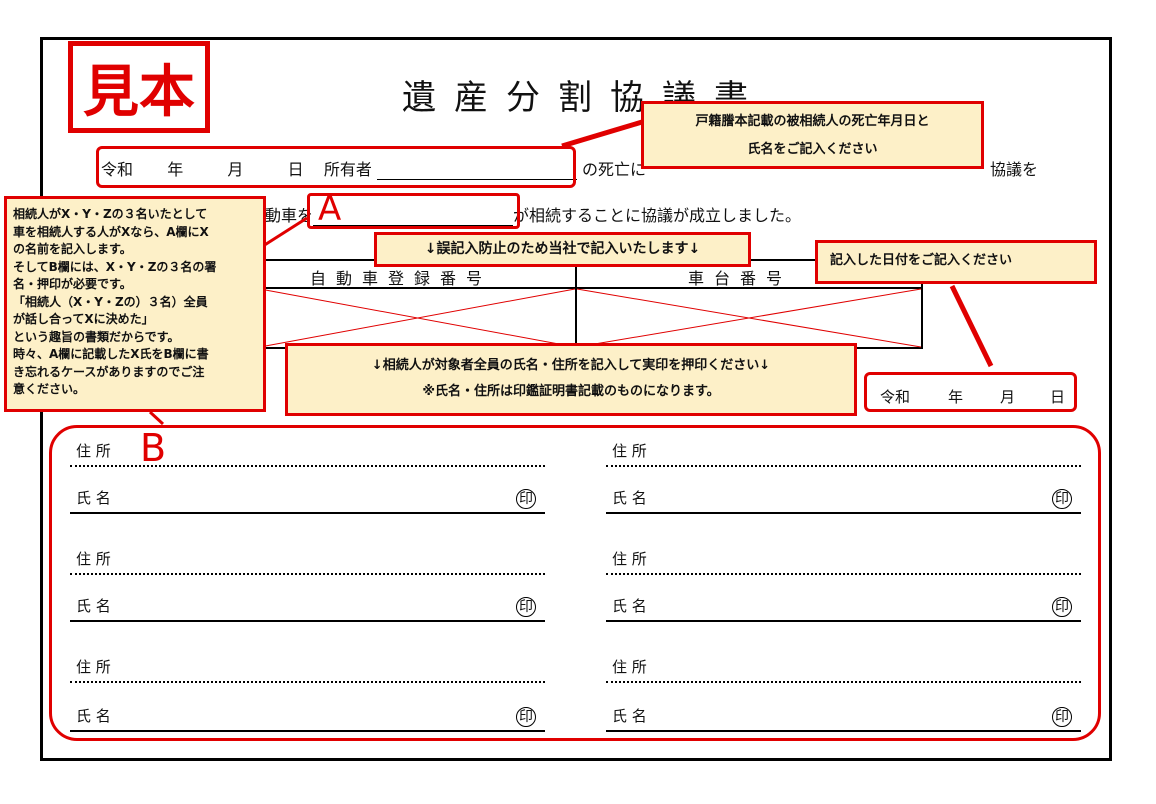 The width and height of the screenshot is (1156, 804). I want to click on note-deceased-info: 戸籍謄本記載の被相続人の死亡年月日と 氏名をご記入ください, so click(812, 135).